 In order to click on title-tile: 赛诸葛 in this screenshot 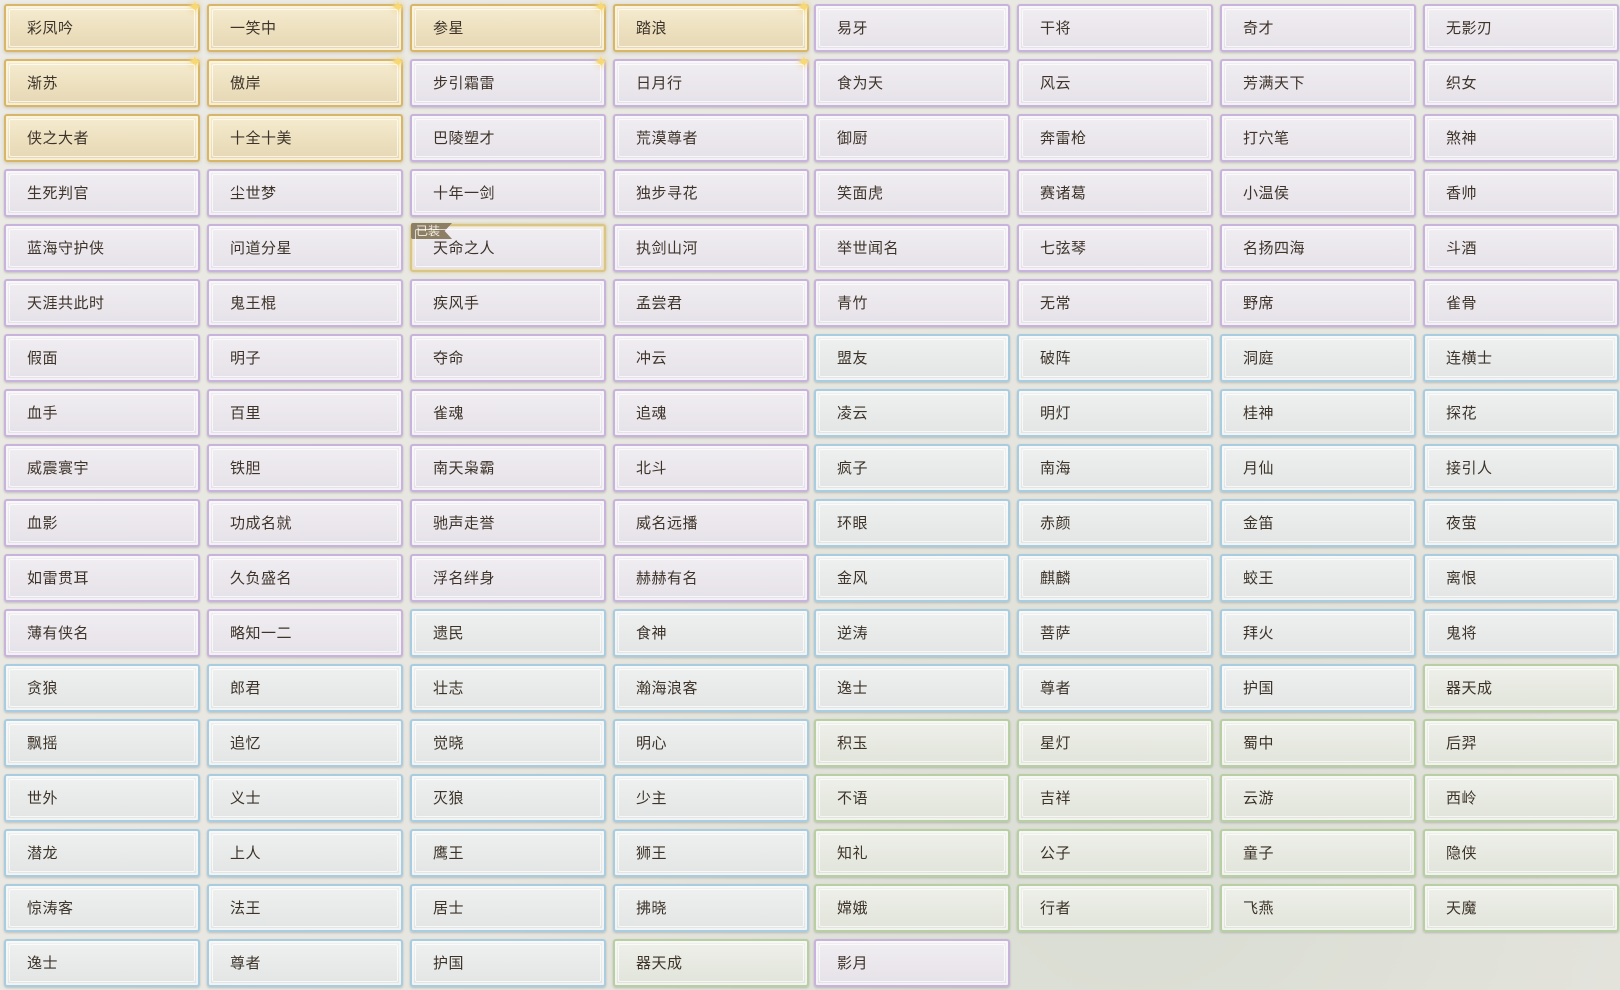, I will do `click(1115, 193)`.